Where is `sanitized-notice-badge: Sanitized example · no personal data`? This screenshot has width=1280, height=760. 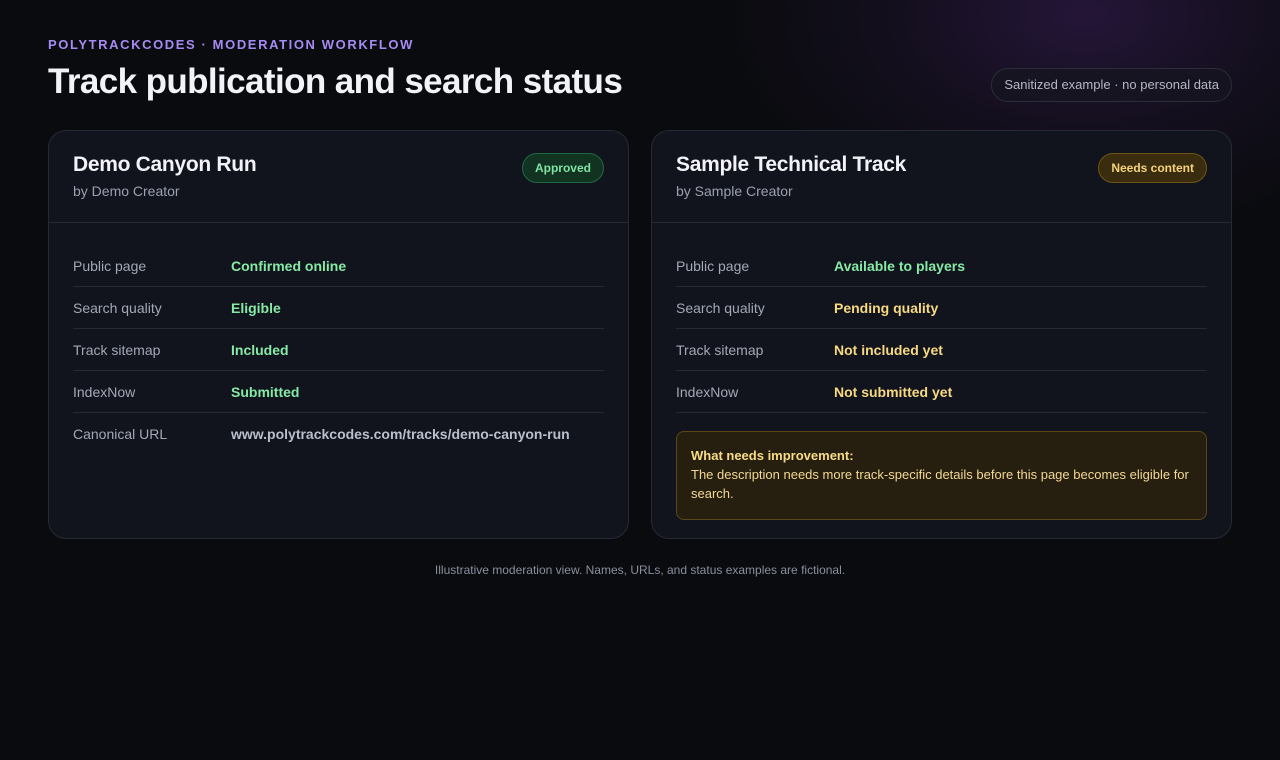 sanitized-notice-badge: Sanitized example · no personal data is located at coordinates (1111, 85).